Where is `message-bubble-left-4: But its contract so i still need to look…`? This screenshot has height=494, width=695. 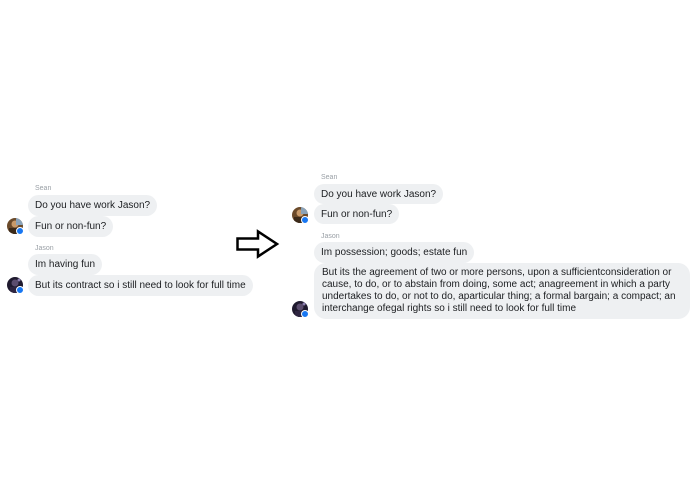 message-bubble-left-4: But its contract so i still need to look… is located at coordinates (140, 285).